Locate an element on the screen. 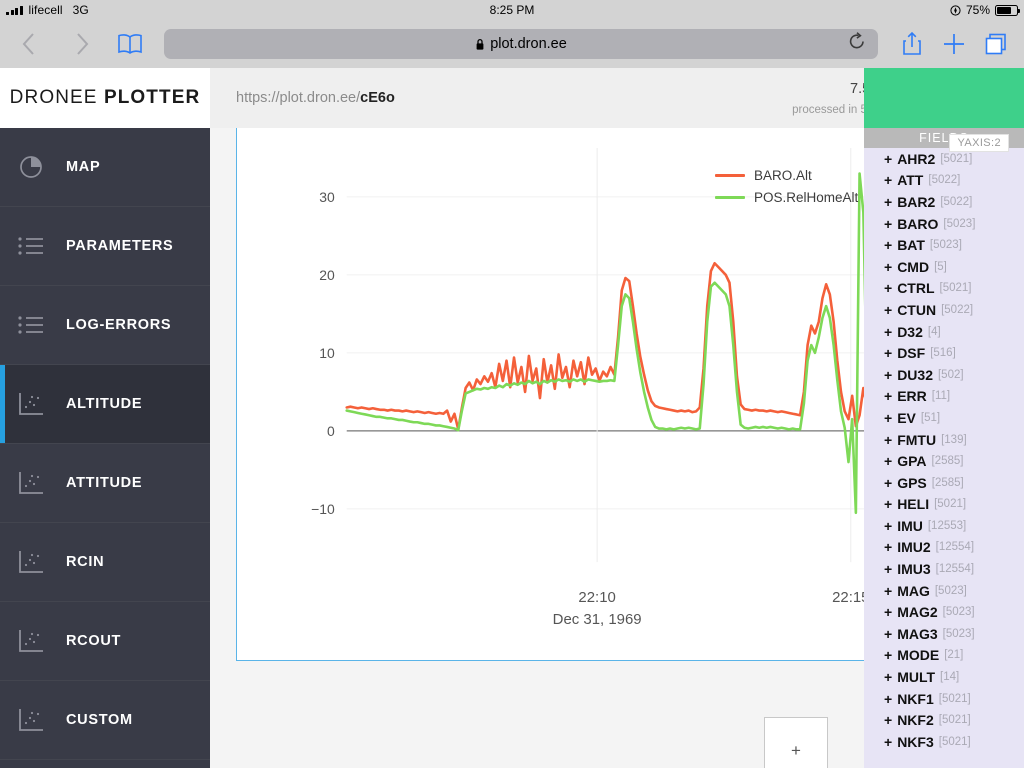 The width and height of the screenshot is (1024, 768). field-row-bat: + BAT [5023] is located at coordinates (944, 245).